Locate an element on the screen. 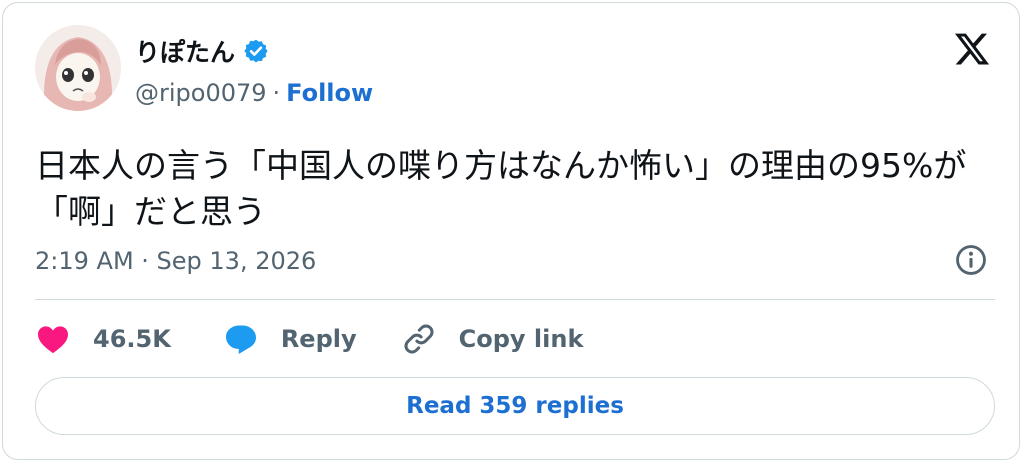  display-name-row: りぽたん is located at coordinates (202, 51).